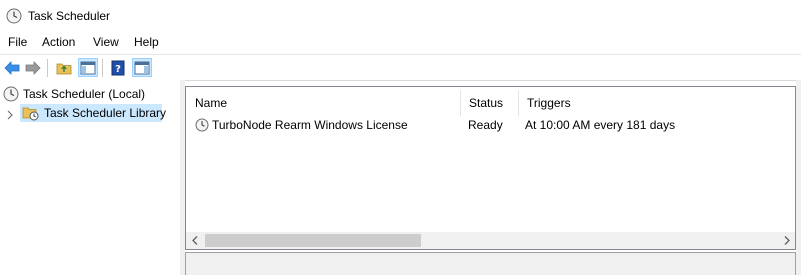  Describe the element at coordinates (31, 113) in the screenshot. I see `folder-clock-icon` at that location.